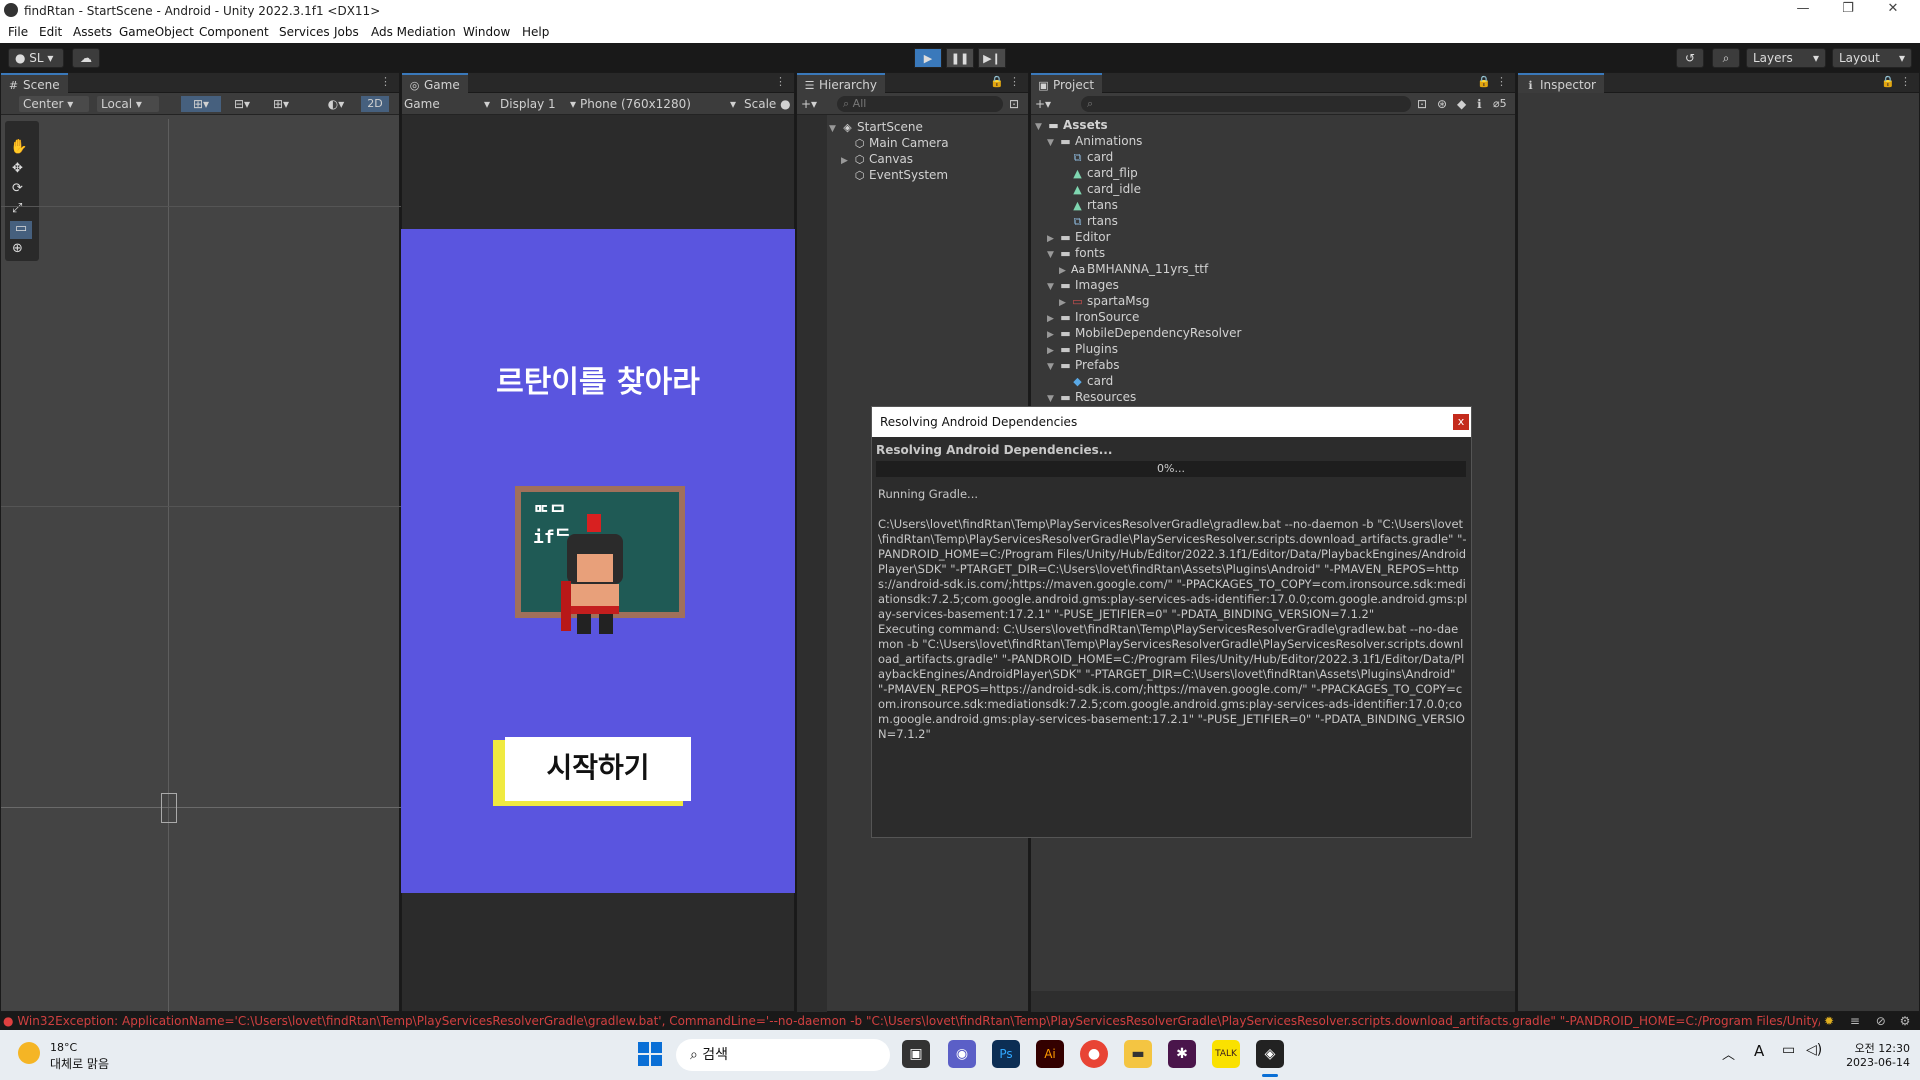 The image size is (1920, 1080). I want to click on project-item: ⧉ card, so click(1086, 157).